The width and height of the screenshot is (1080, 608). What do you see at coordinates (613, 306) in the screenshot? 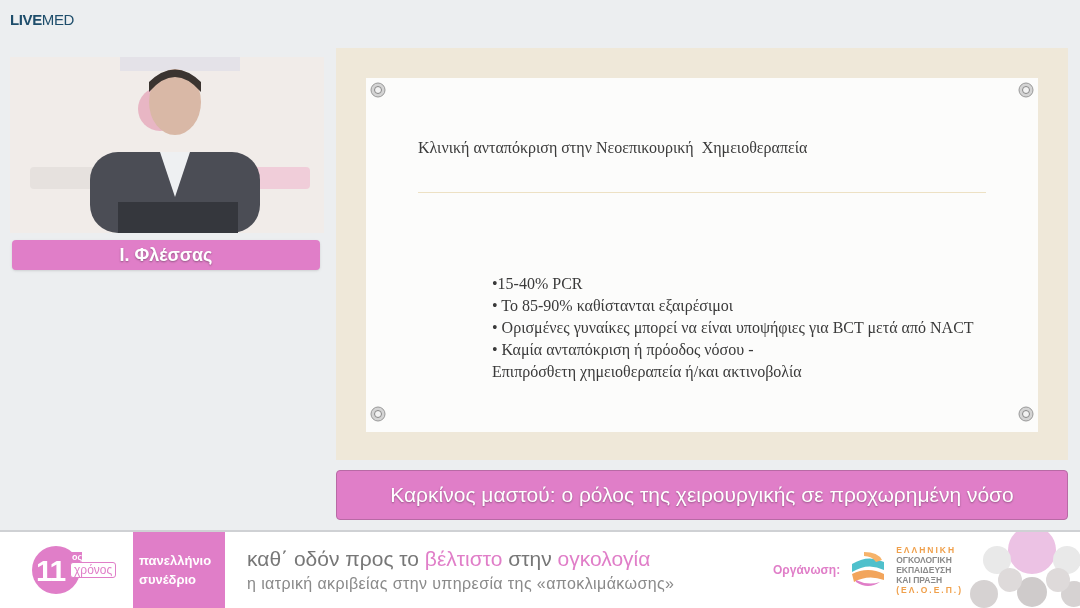
I see `bullet-text: • Το 85-90% καθίστανται εξαιρέσιμοι` at bounding box center [613, 306].